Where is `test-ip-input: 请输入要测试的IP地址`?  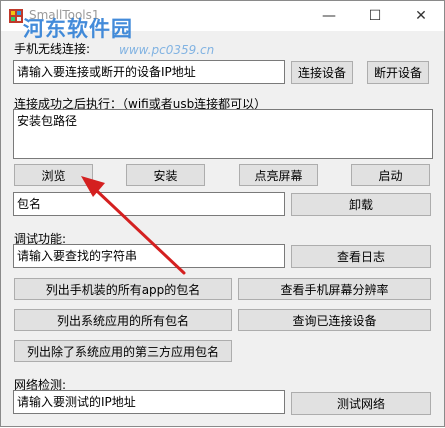 test-ip-input: 请输入要测试的IP地址 is located at coordinates (149, 402).